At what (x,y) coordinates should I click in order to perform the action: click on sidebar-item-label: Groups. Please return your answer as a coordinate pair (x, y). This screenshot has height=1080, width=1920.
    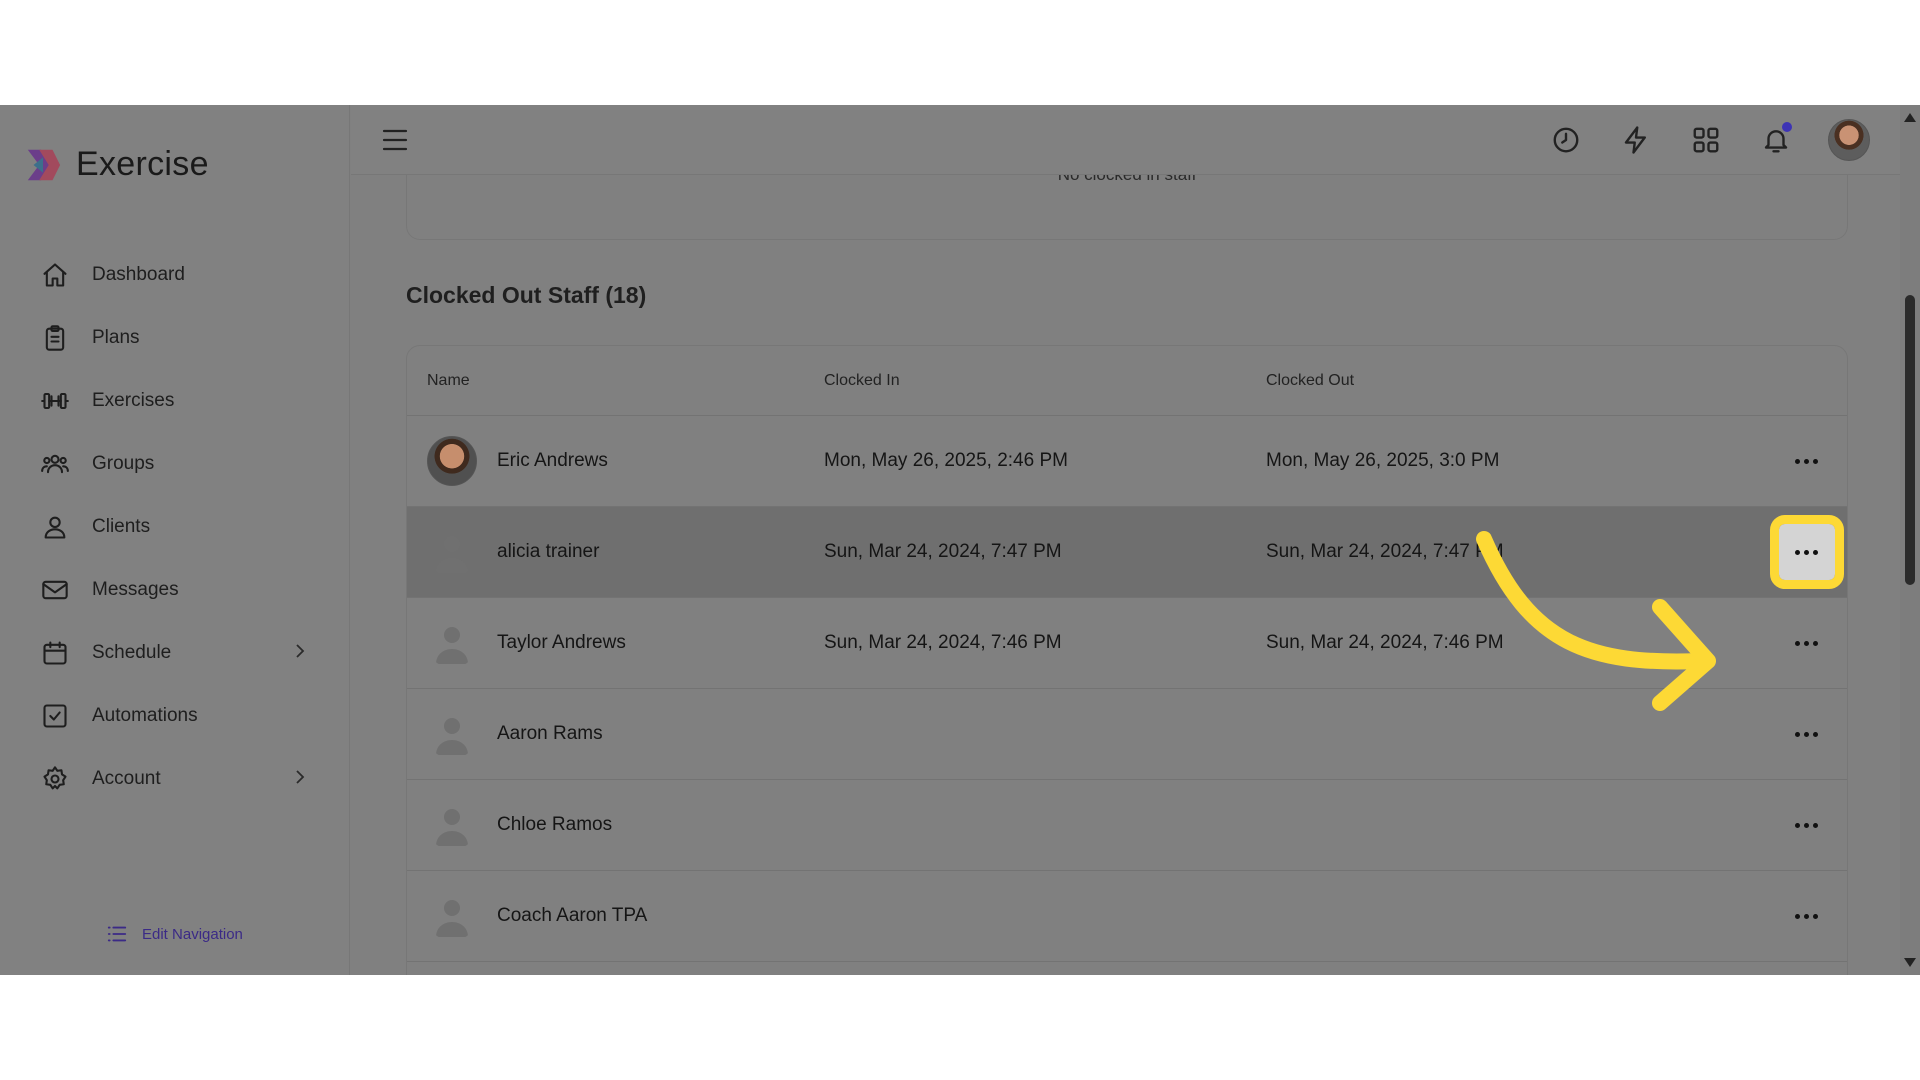
    Looking at the image, I should click on (123, 463).